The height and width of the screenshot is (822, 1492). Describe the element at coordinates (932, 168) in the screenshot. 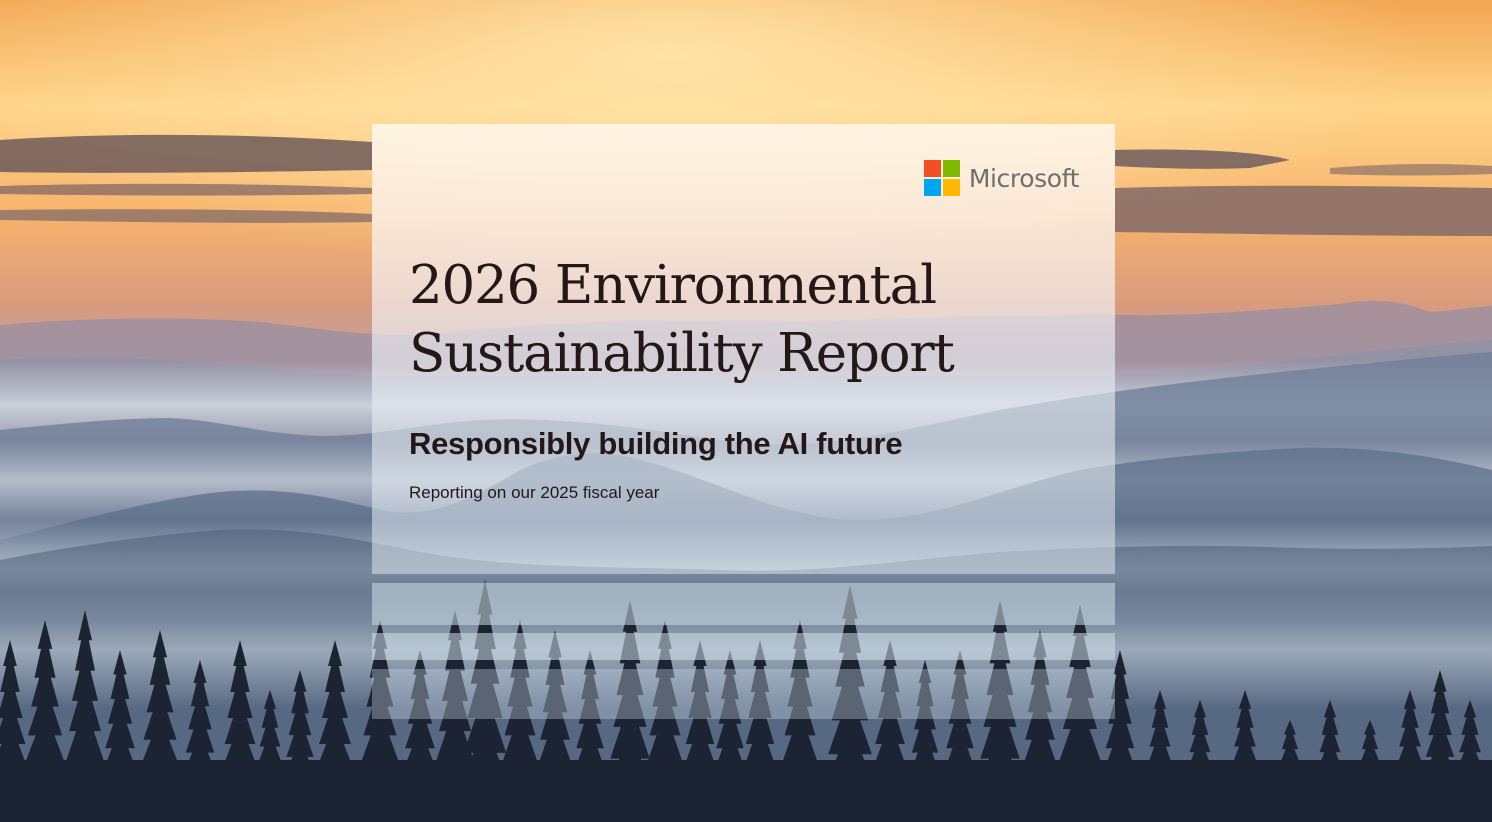

I see `logo-square-red` at that location.